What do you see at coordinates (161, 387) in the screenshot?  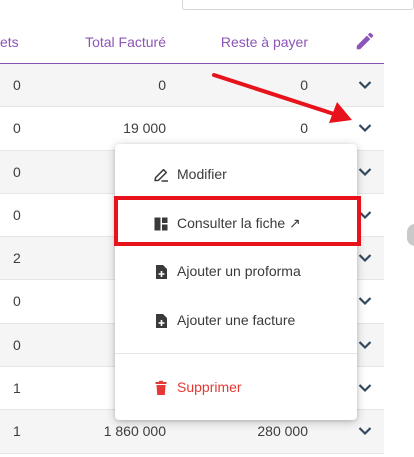 I see `trash-icon` at bounding box center [161, 387].